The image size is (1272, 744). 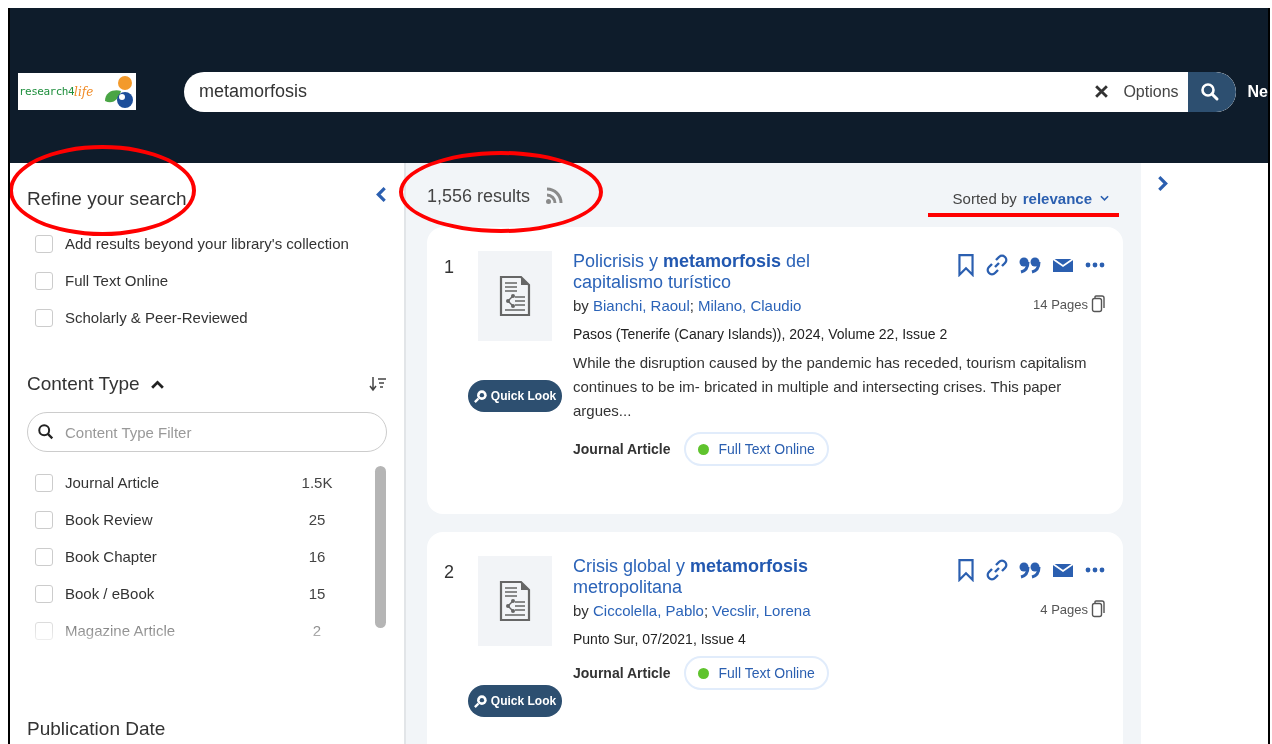 I want to click on sort-label: Sorted by, so click(x=984, y=198).